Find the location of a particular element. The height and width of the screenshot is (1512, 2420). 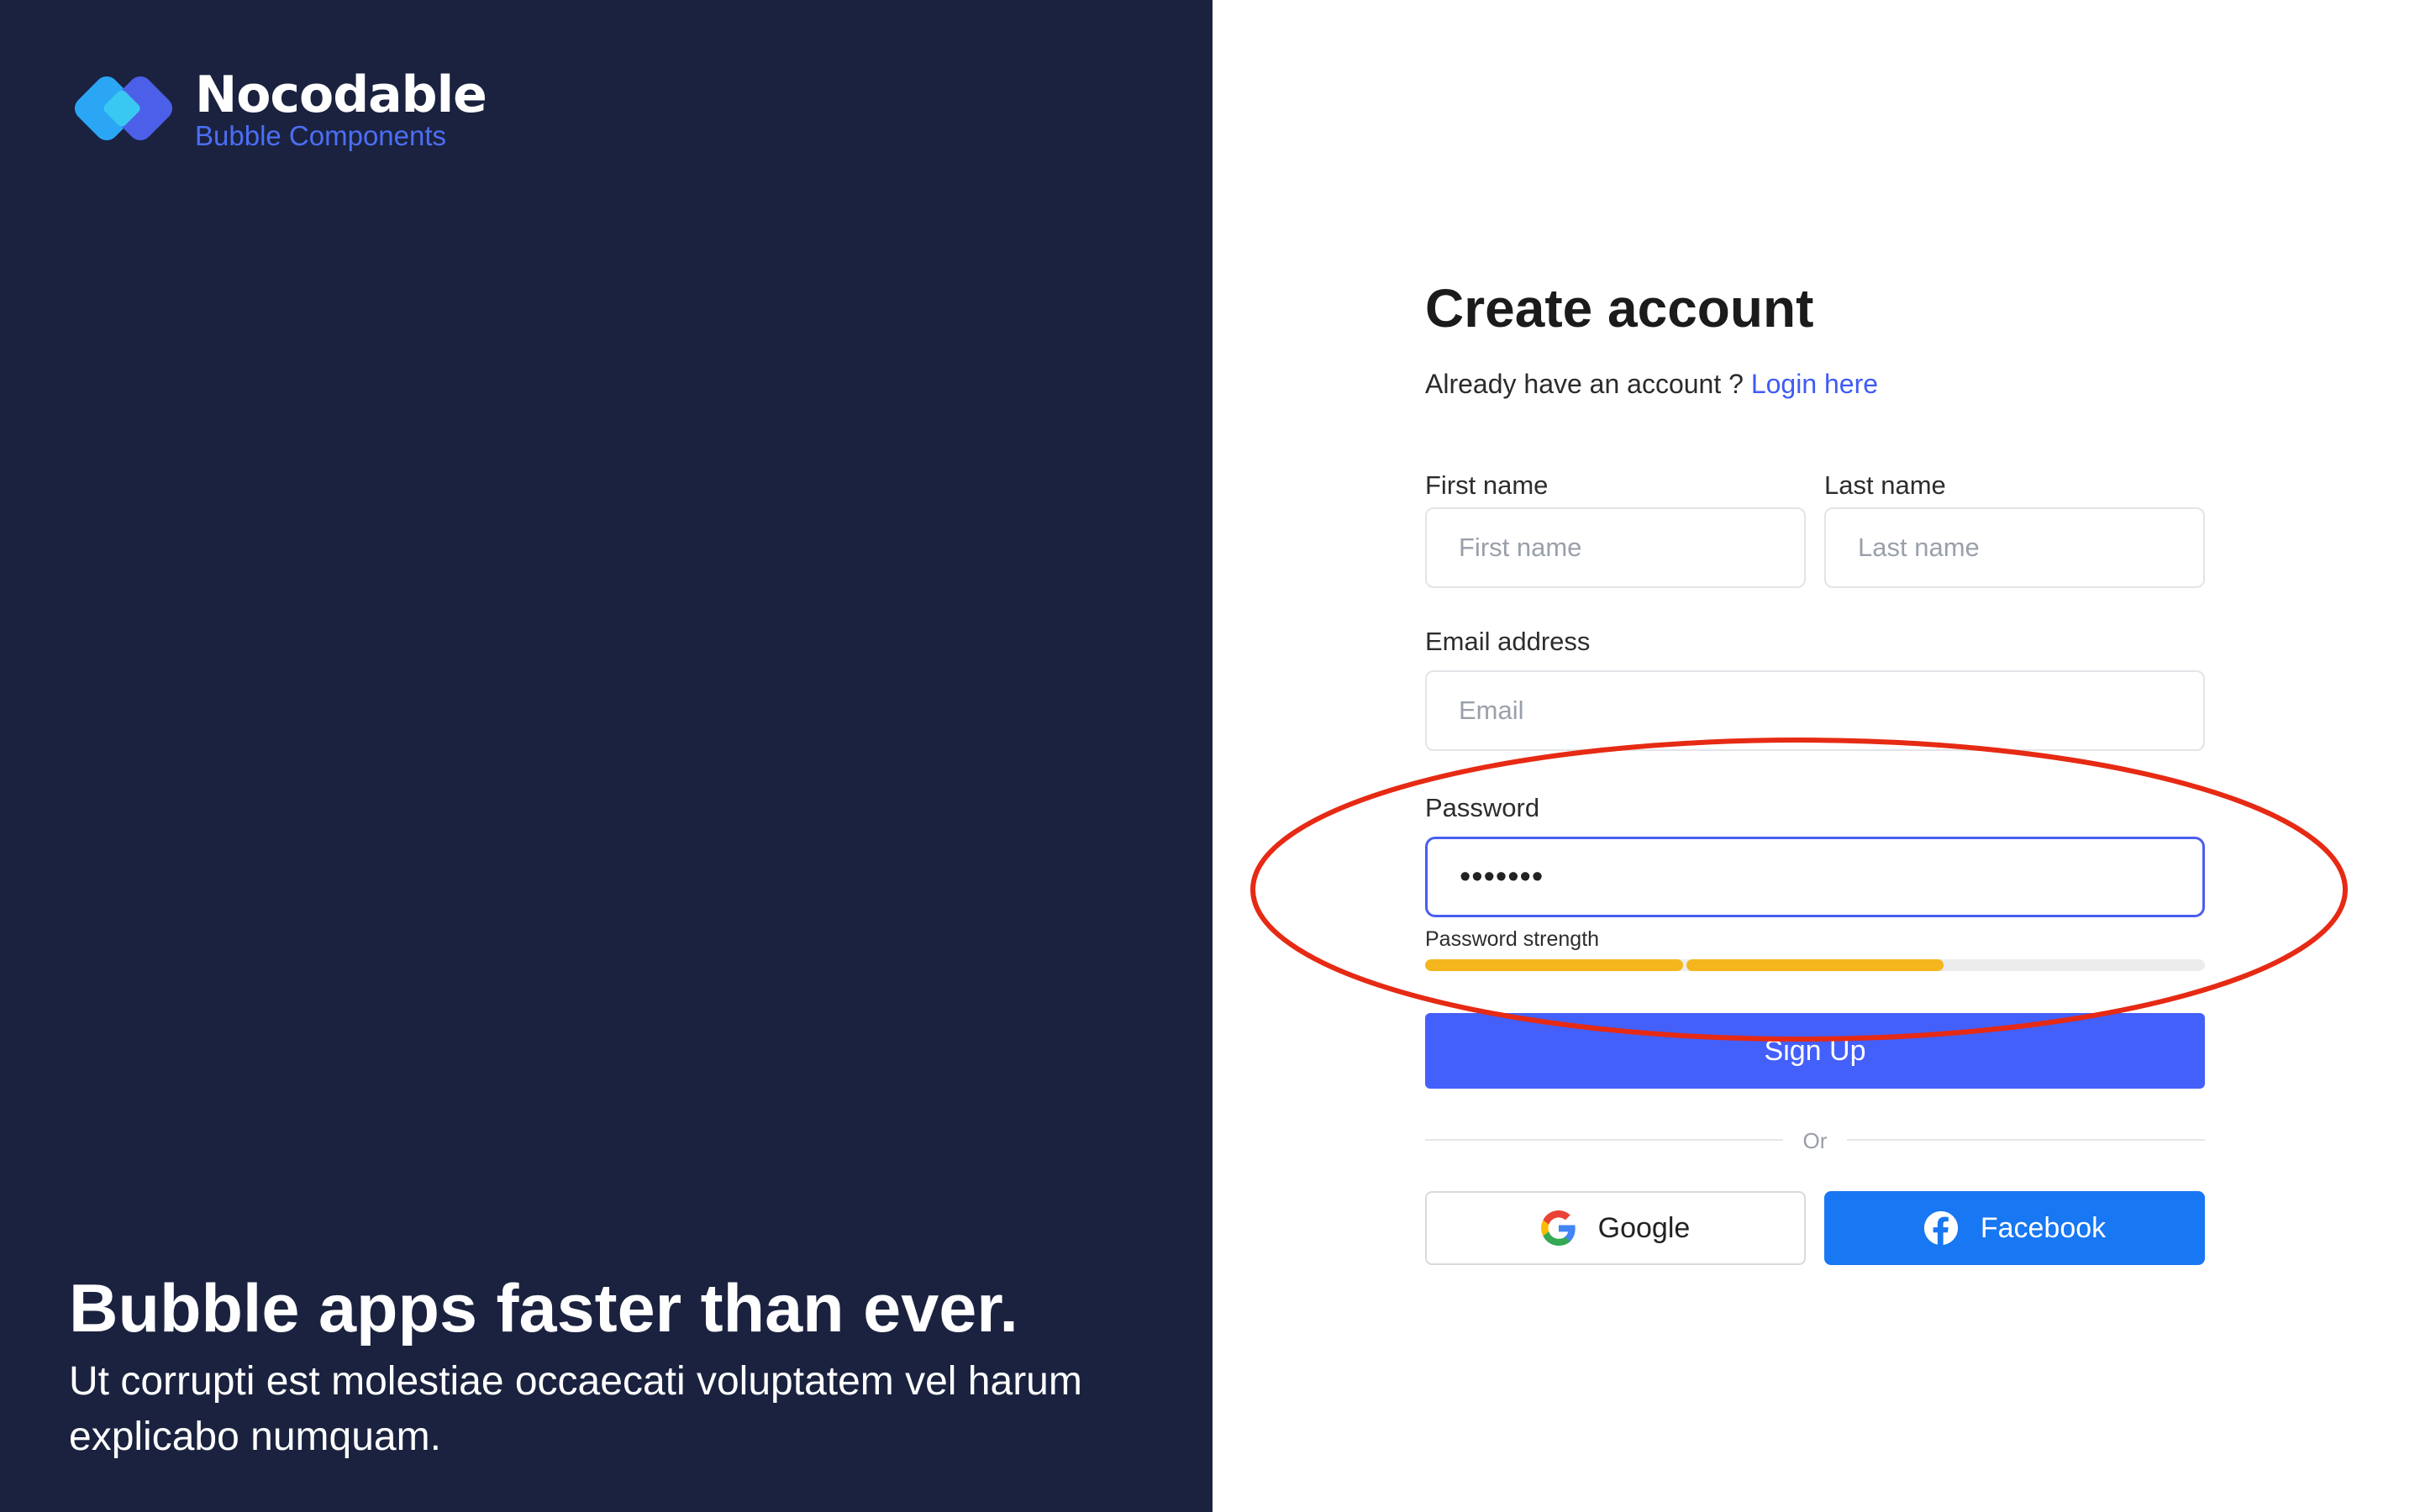

first-name-input is located at coordinates (1616, 547).